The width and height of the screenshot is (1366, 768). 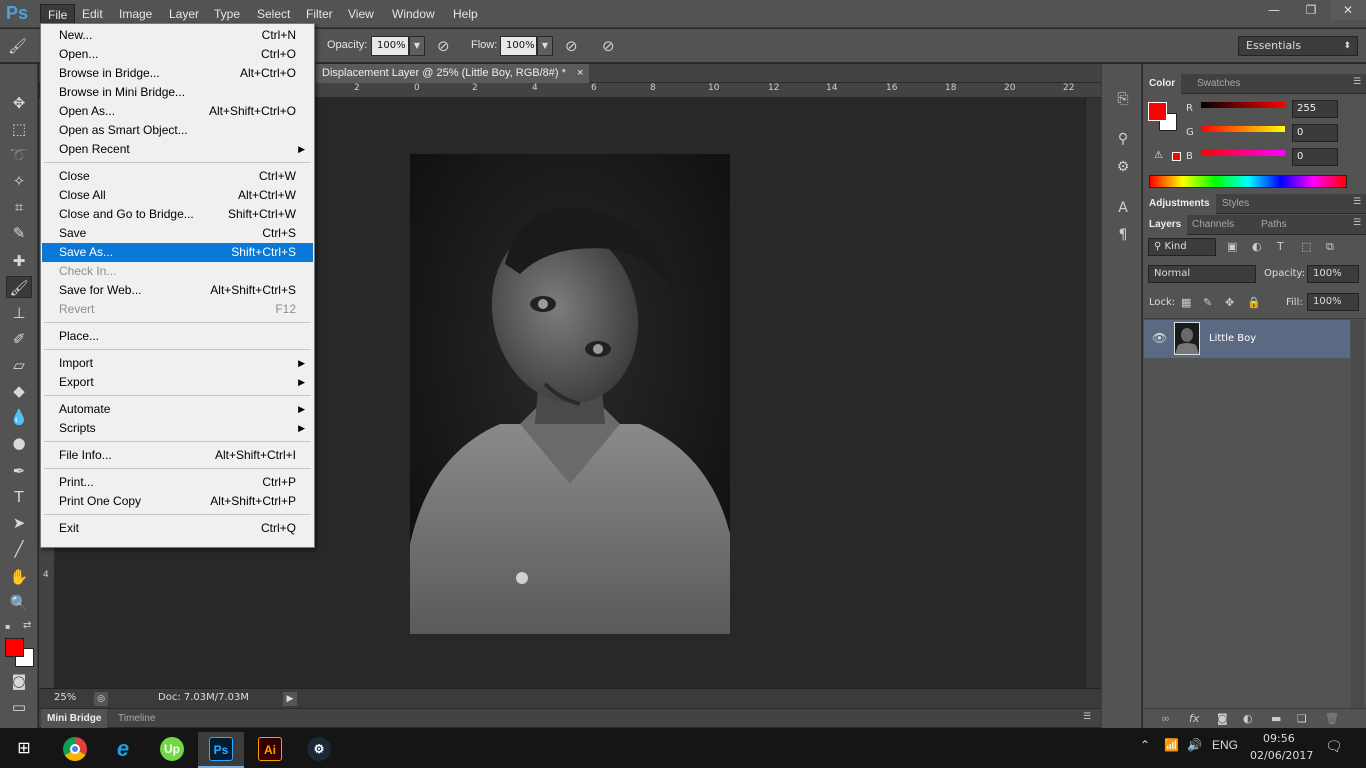 What do you see at coordinates (580, 73) in the screenshot?
I see `tab-close-icon: ×` at bounding box center [580, 73].